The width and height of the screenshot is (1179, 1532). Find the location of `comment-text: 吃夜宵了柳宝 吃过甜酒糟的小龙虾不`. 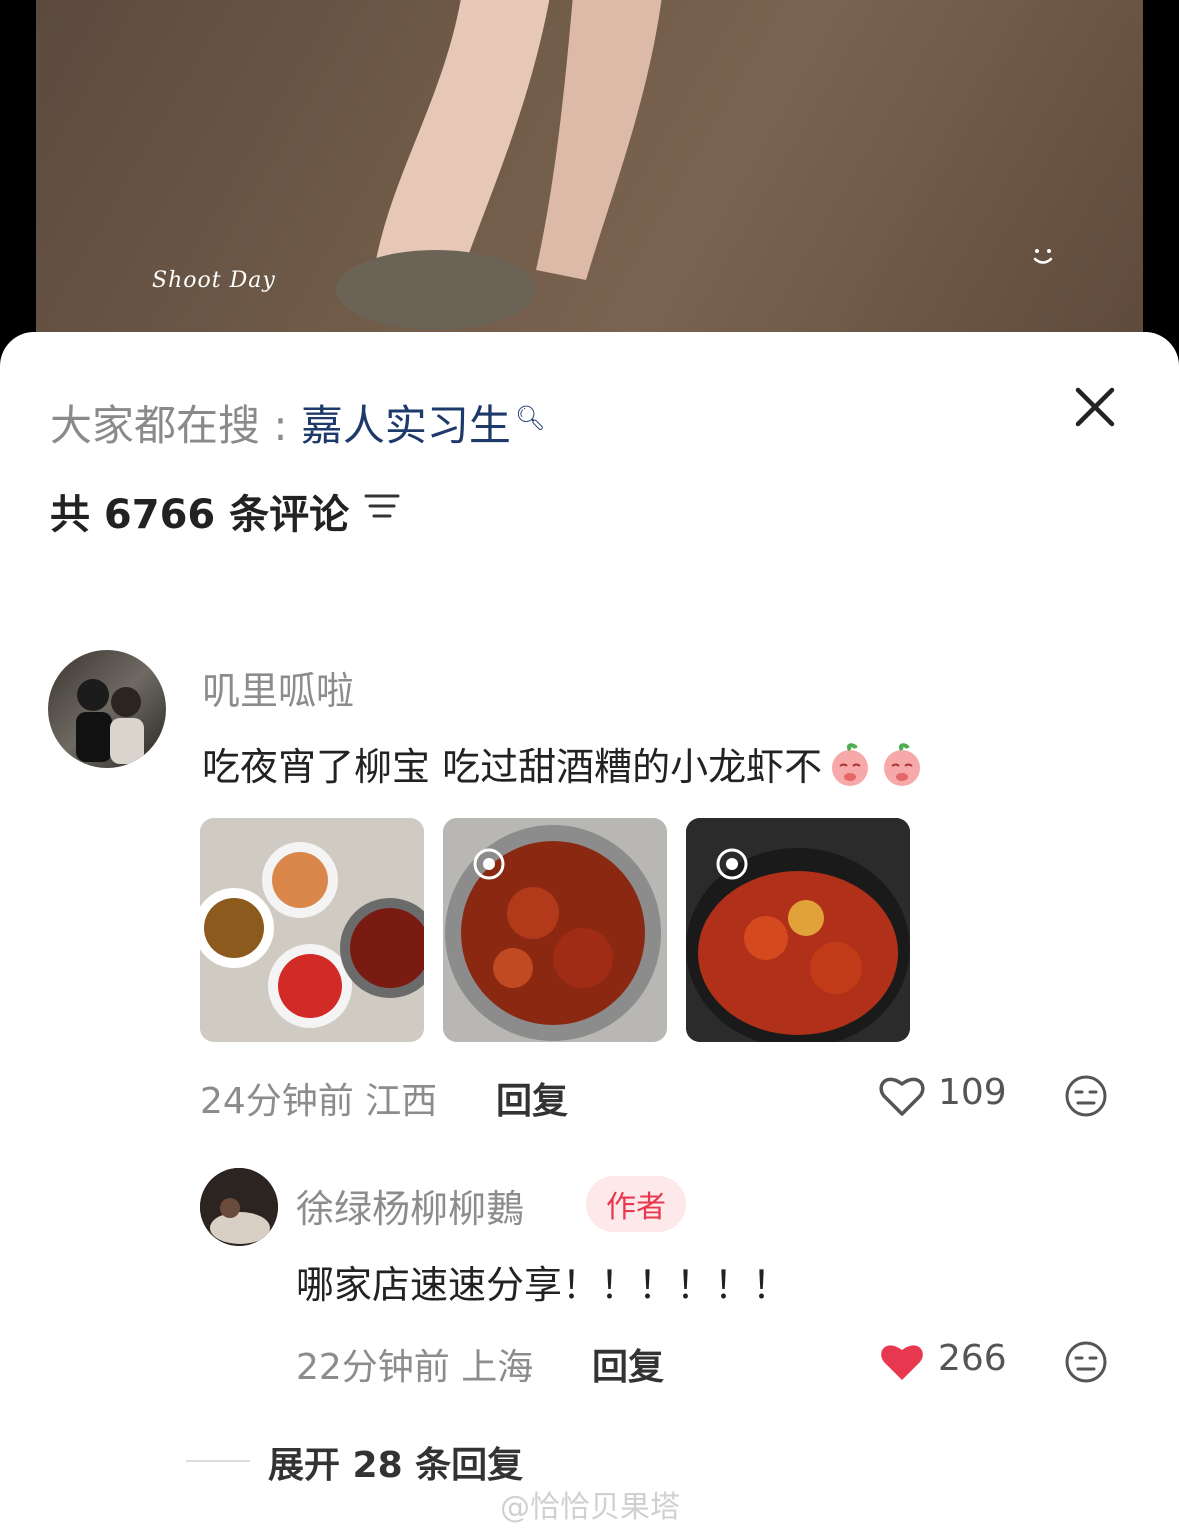

comment-text: 吃夜宵了柳宝 吃过甜酒糟的小龙虾不 is located at coordinates (564, 763).